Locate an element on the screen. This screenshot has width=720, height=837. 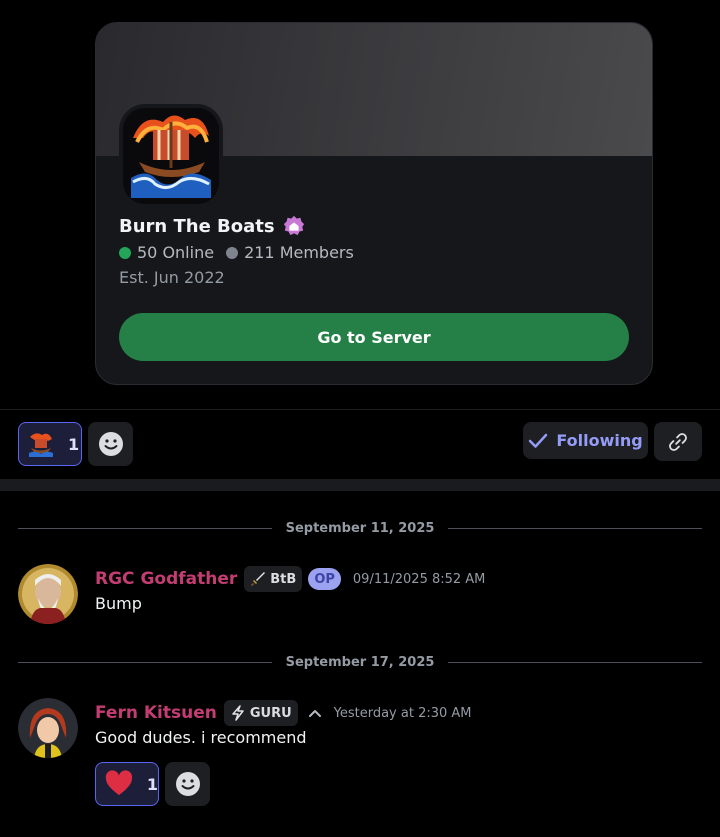
server-stats: 50 Online 211 Members is located at coordinates (236, 252).